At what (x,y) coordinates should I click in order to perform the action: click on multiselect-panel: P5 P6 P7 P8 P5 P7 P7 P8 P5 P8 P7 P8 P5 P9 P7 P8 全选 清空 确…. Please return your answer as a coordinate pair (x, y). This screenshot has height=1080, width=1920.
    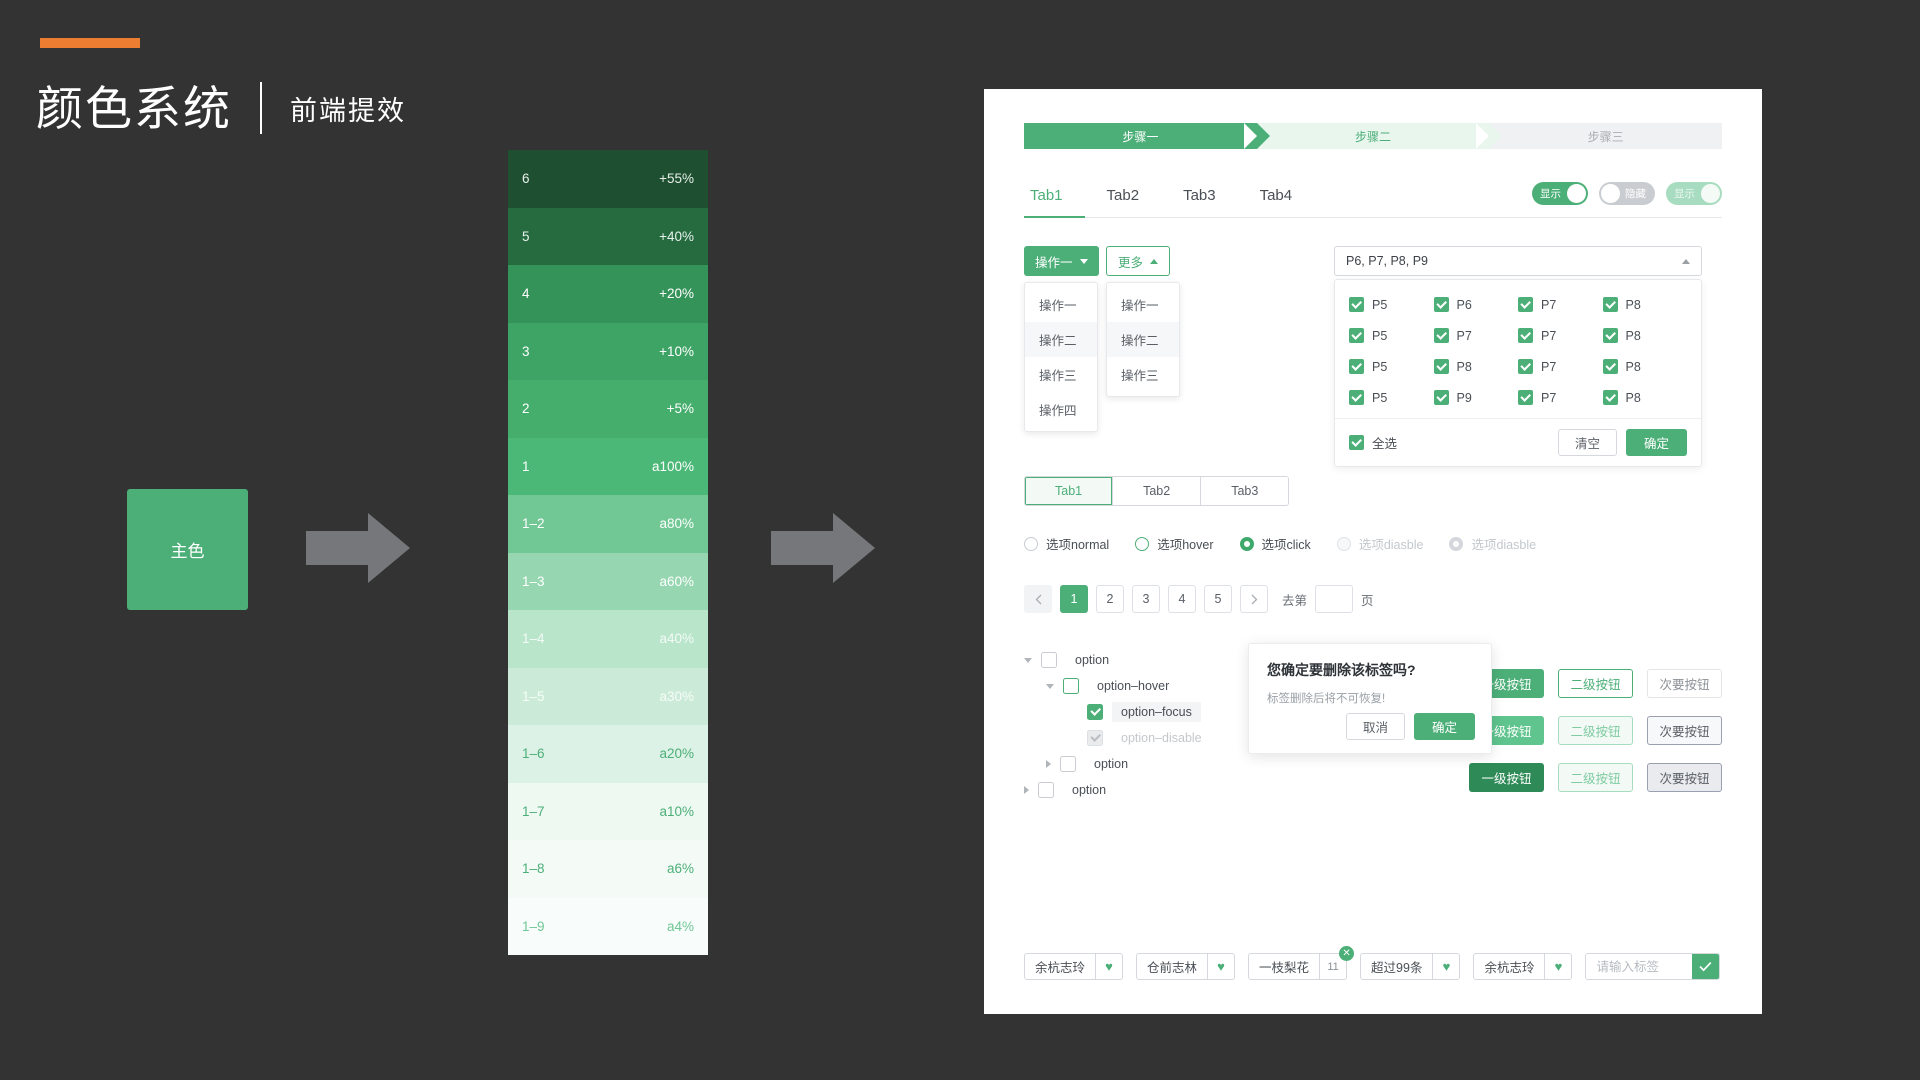
    Looking at the image, I should click on (1518, 373).